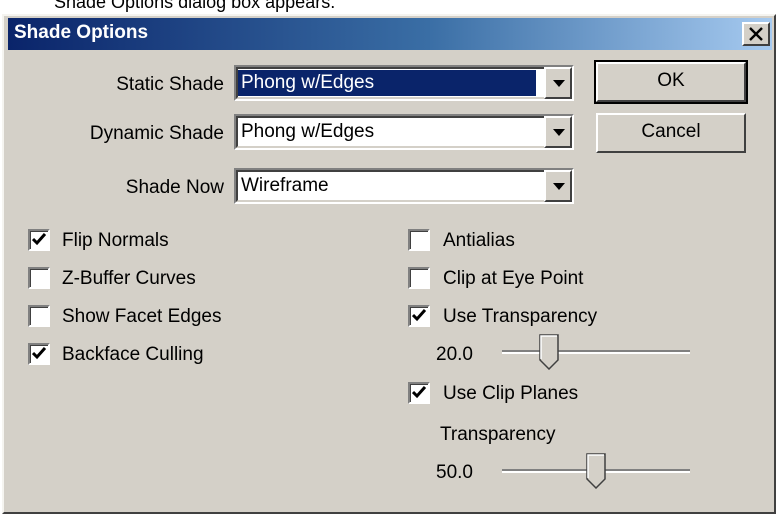  I want to click on cancel-button: Cancel, so click(671, 133).